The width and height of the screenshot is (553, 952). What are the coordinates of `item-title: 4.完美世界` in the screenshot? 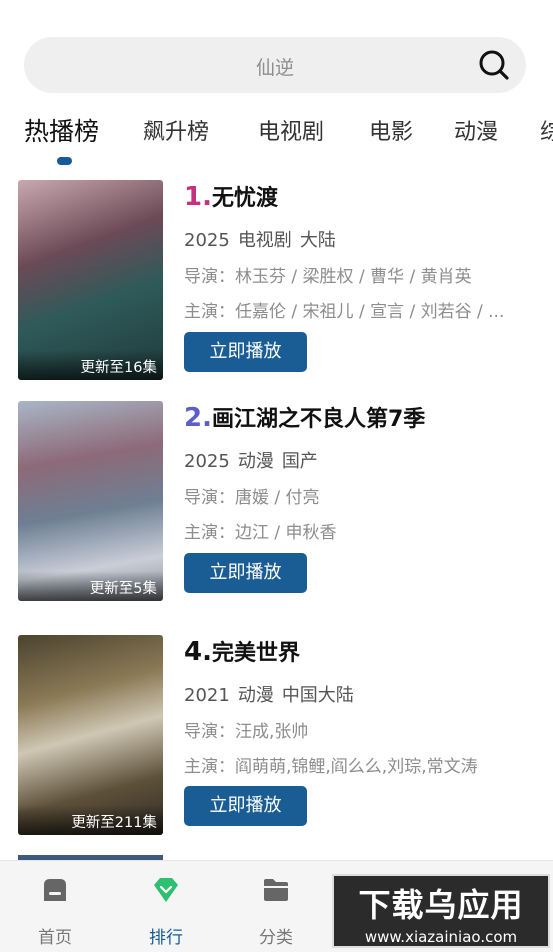 It's located at (361, 652).